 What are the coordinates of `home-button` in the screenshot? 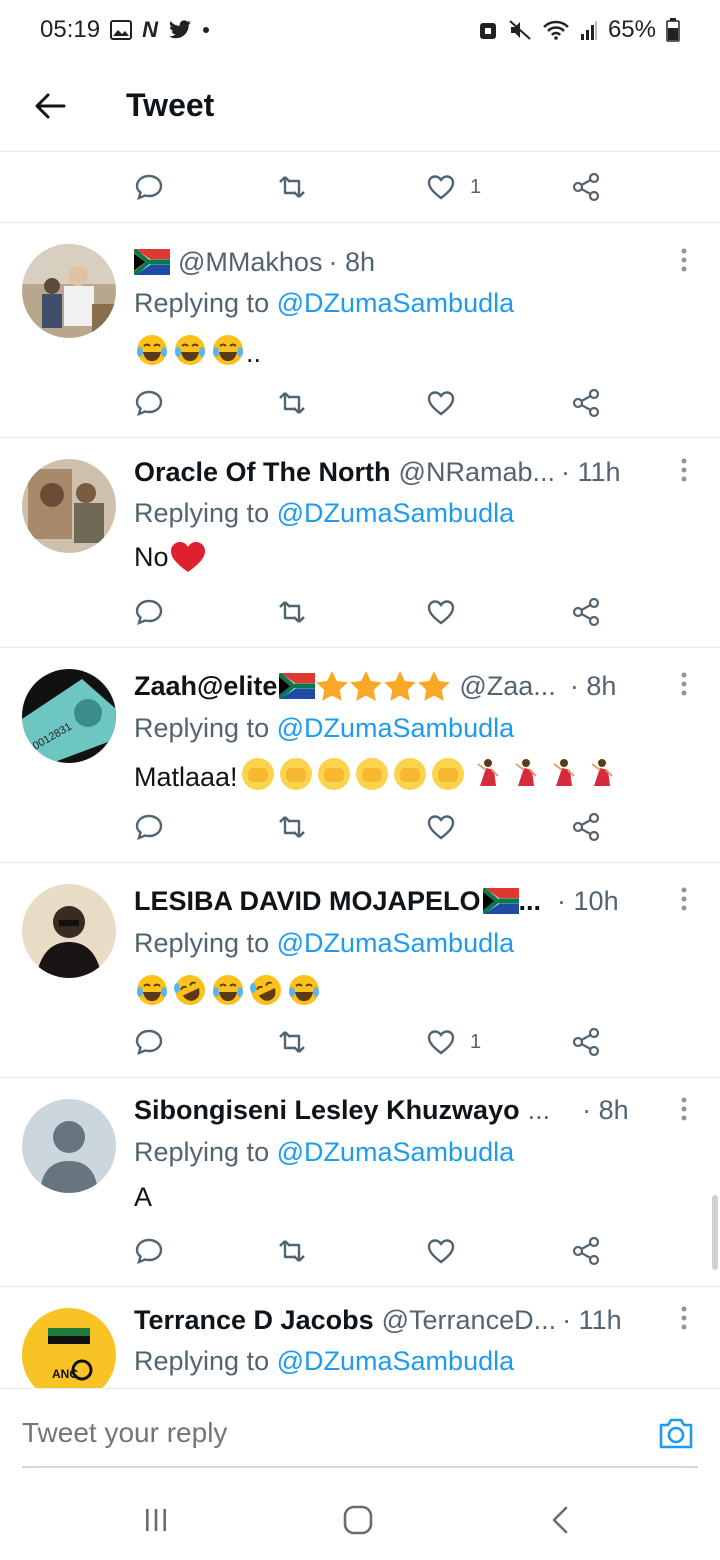 It's located at (358, 1520).